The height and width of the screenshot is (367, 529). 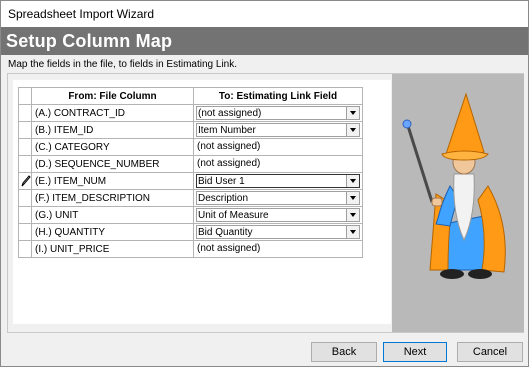 What do you see at coordinates (225, 232) in the screenshot?
I see `link-field-value: Bid Quantity` at bounding box center [225, 232].